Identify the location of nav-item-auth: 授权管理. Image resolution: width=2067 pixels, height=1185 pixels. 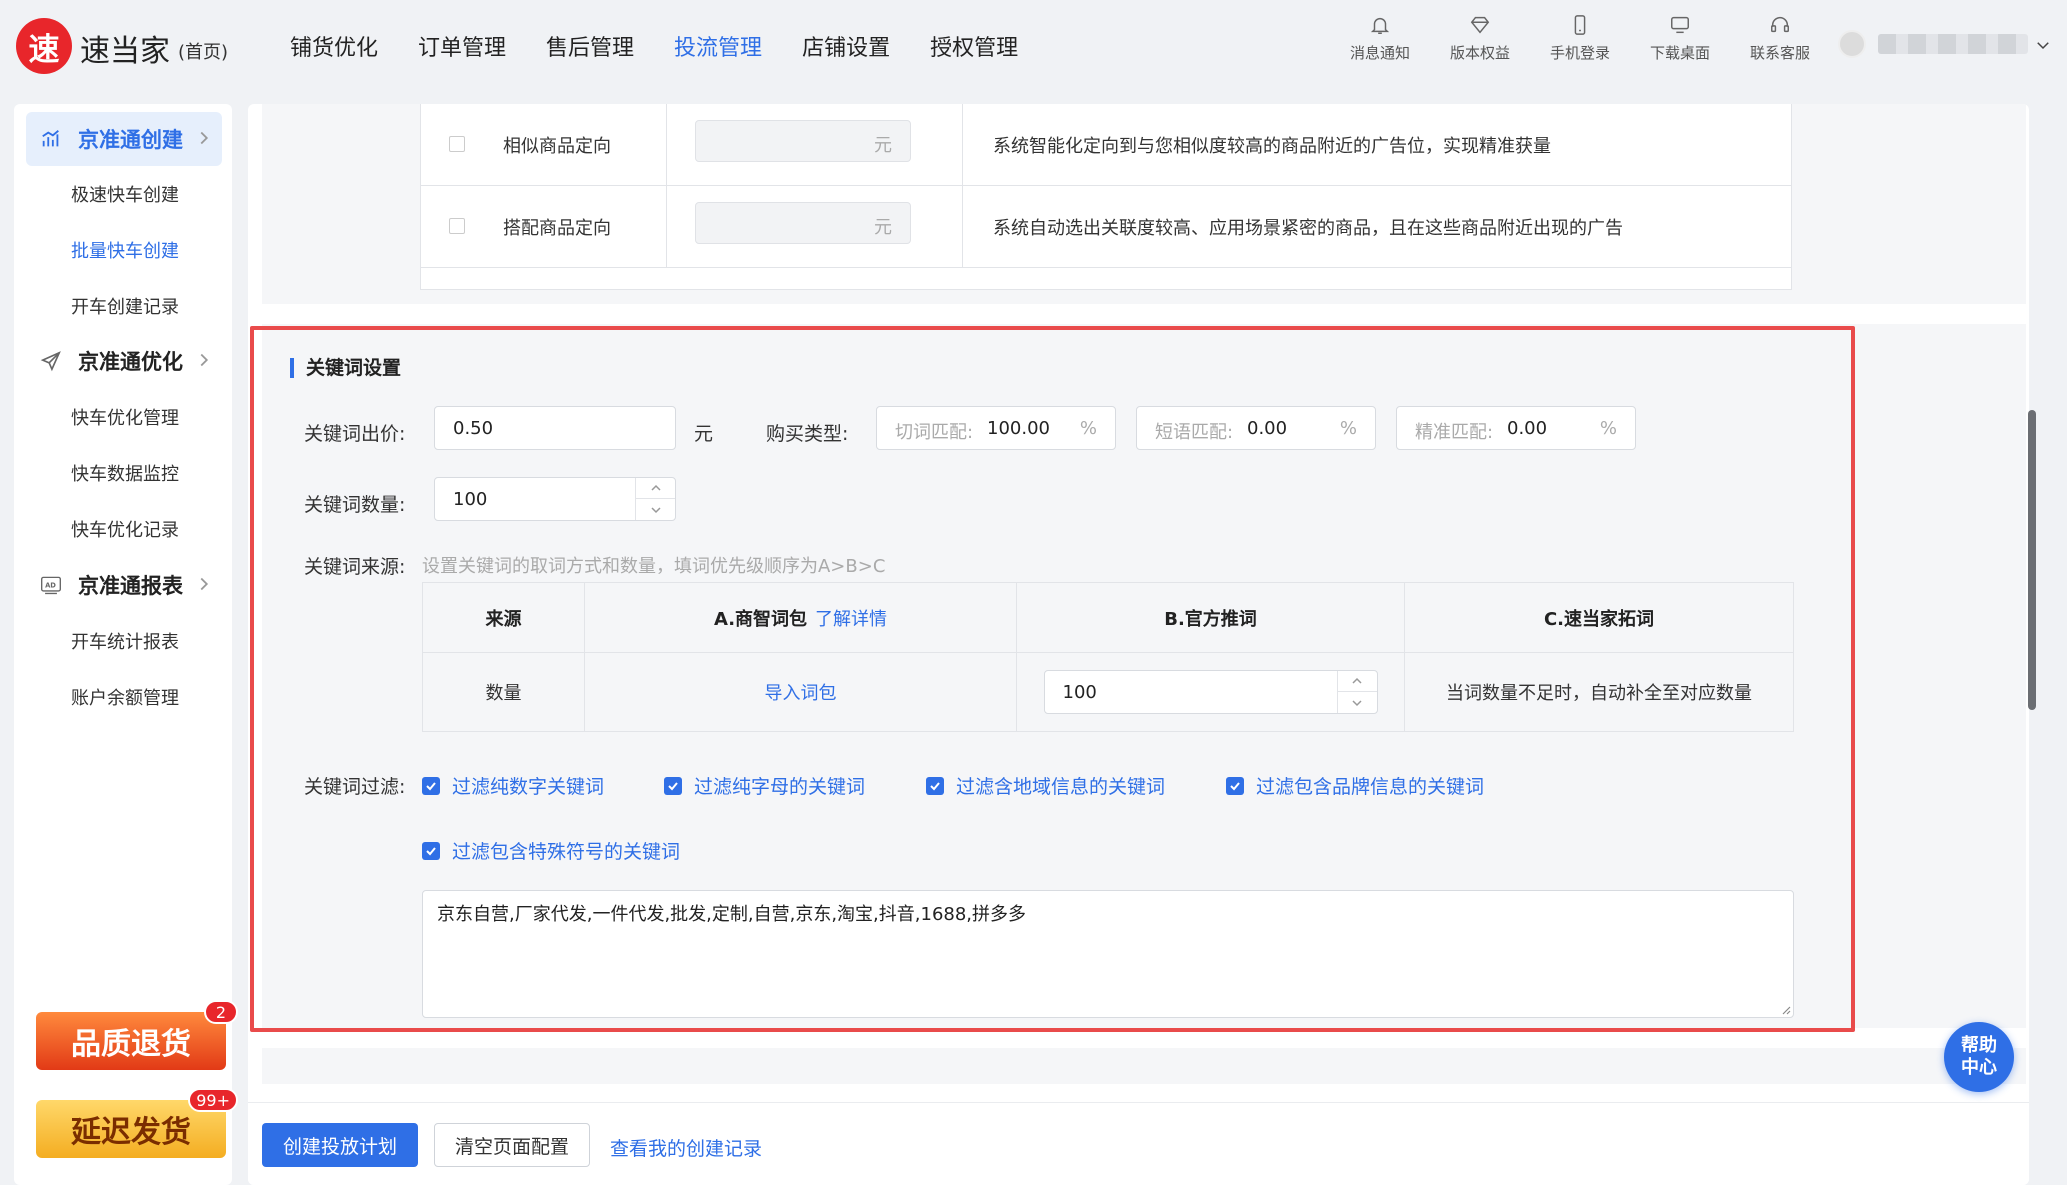
(974, 46).